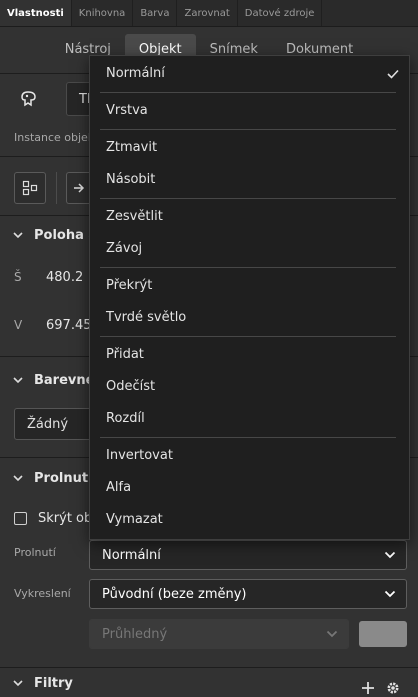 This screenshot has width=418, height=697. What do you see at coordinates (131, 179) in the screenshot?
I see `blend-menu-item-label: Násobit` at bounding box center [131, 179].